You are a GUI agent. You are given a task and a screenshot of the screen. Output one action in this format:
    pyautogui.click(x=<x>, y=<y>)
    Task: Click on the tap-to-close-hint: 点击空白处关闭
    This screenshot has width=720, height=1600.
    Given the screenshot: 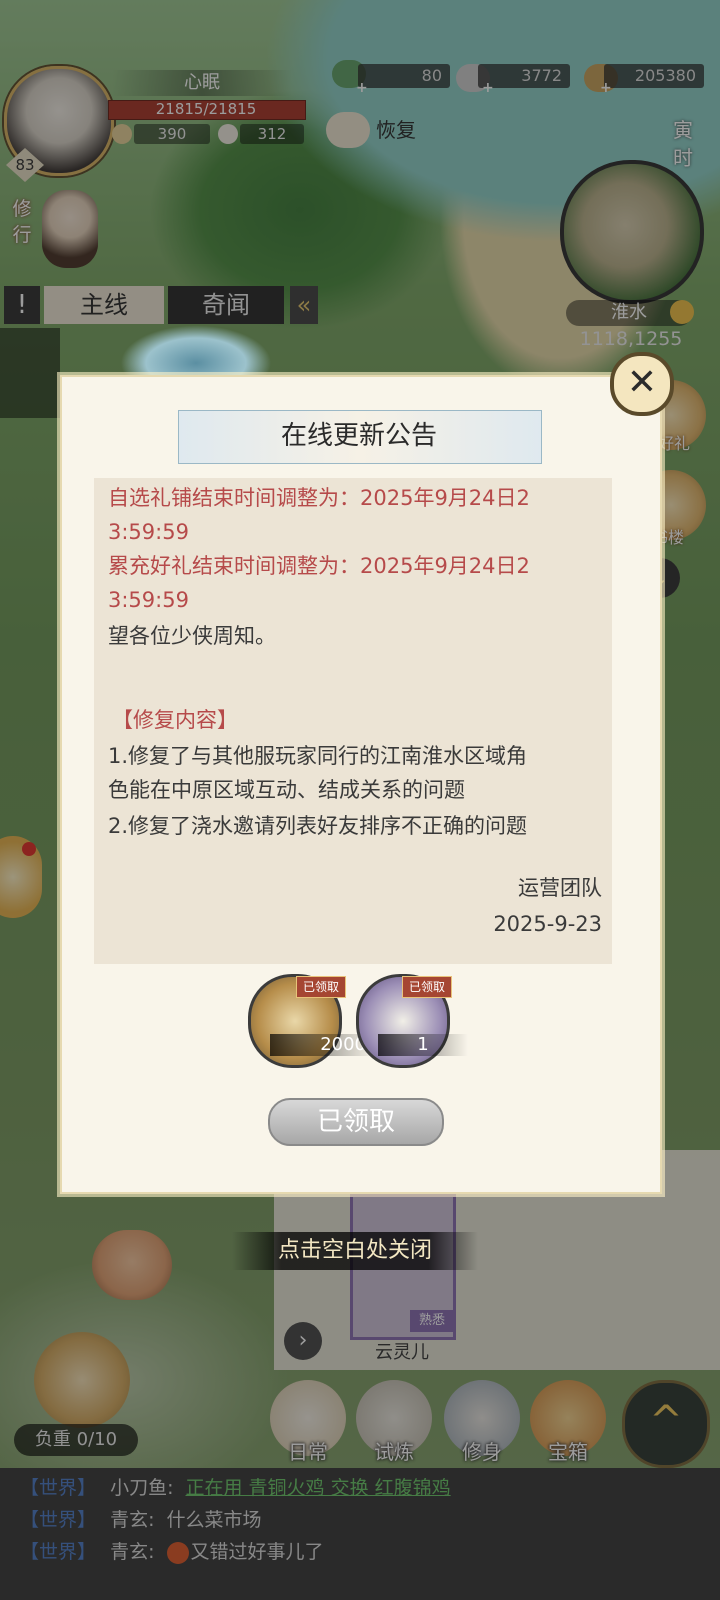 What is the action you would take?
    pyautogui.click(x=355, y=1251)
    